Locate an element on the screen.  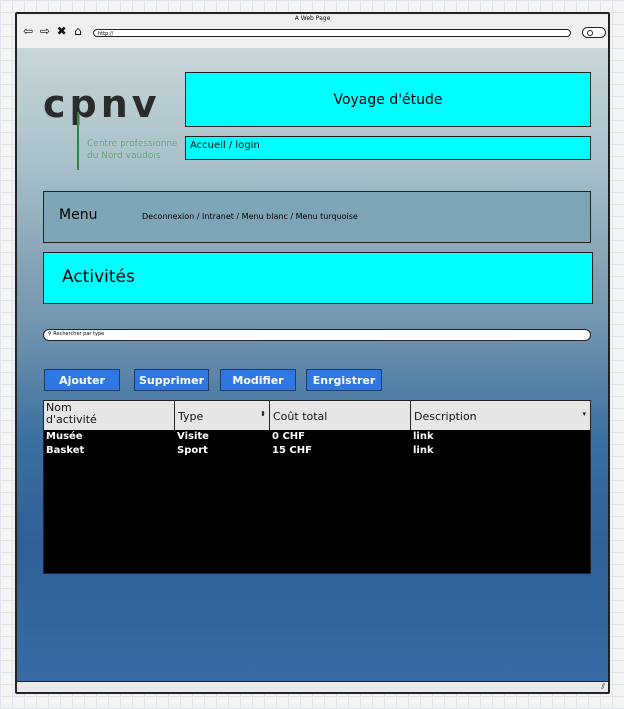
activities-header: Activités is located at coordinates (318, 278).